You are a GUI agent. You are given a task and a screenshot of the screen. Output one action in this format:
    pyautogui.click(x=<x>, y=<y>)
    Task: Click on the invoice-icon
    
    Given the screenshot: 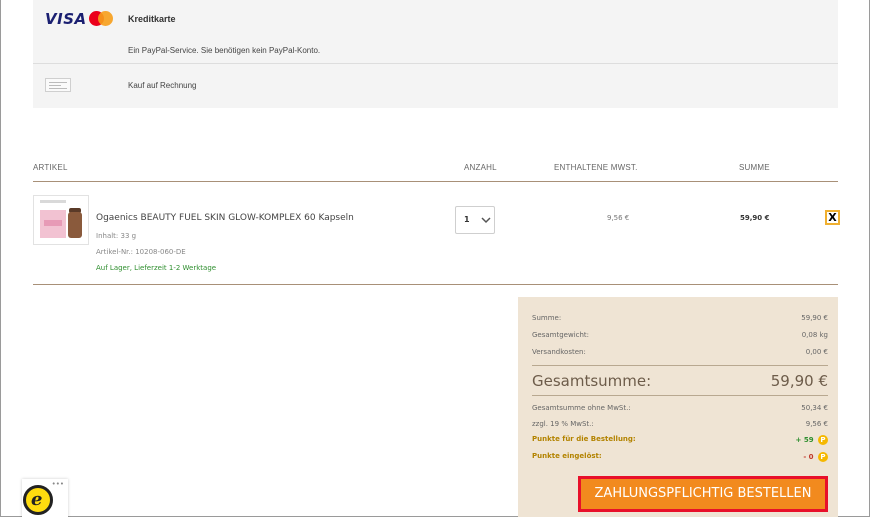 What is the action you would take?
    pyautogui.click(x=58, y=85)
    